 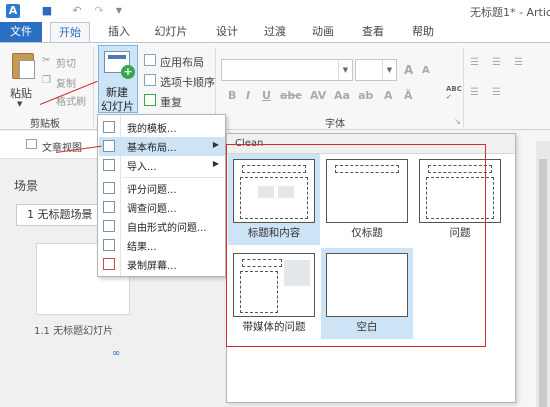 I want to click on paste-button: 粘贴 ▼, so click(x=20, y=78).